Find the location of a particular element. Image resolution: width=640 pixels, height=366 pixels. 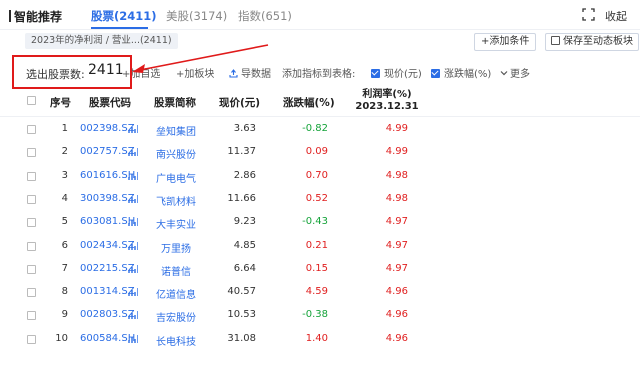

stock-code-link: 002215.SZ is located at coordinates (107, 268).